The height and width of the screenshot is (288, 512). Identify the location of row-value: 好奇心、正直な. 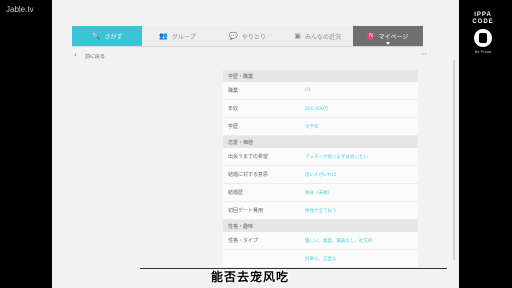
(321, 259).